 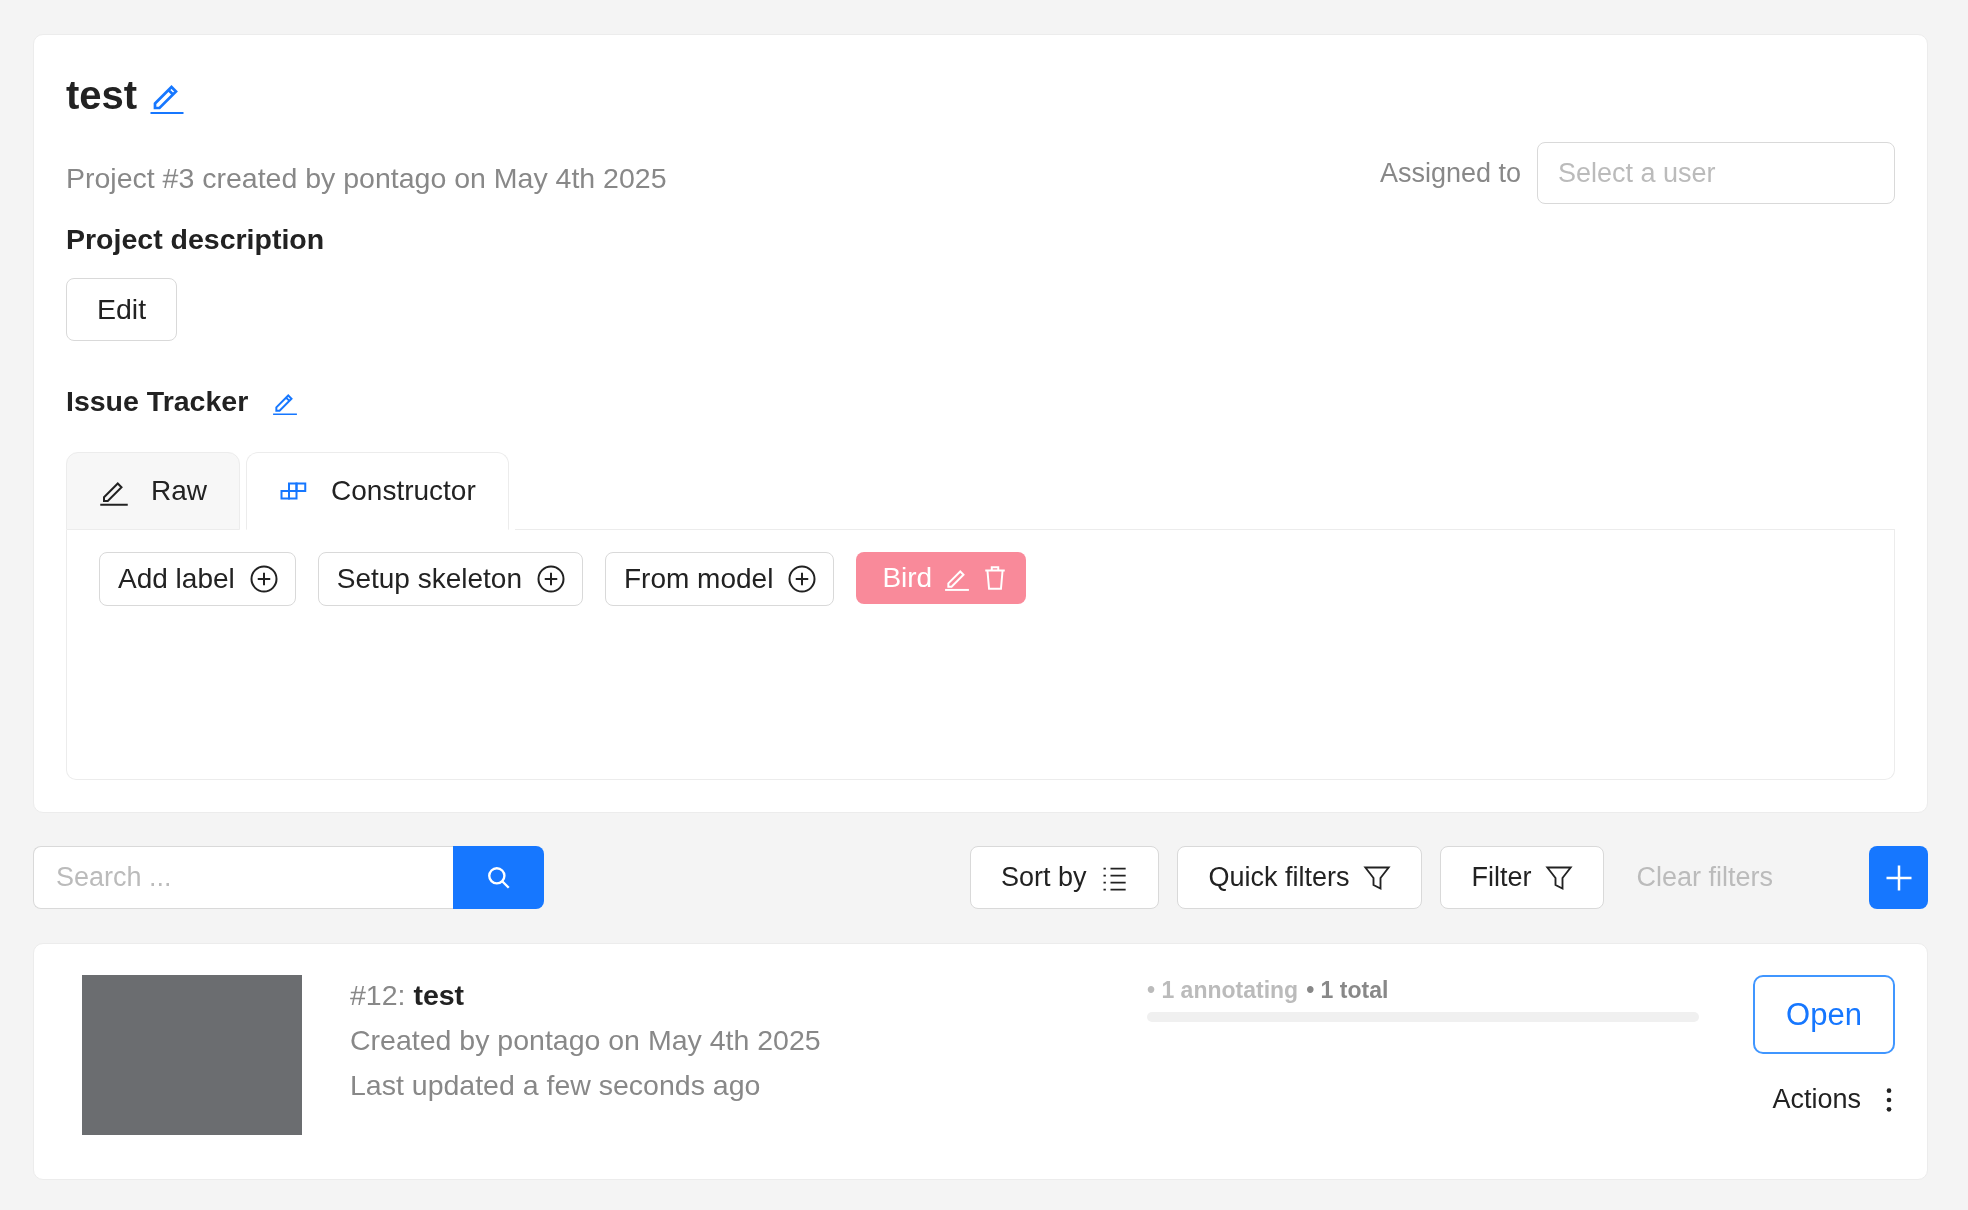 I want to click on project-subtitle: Project #3 created by pontago on May 4th 2025, so click(x=366, y=178).